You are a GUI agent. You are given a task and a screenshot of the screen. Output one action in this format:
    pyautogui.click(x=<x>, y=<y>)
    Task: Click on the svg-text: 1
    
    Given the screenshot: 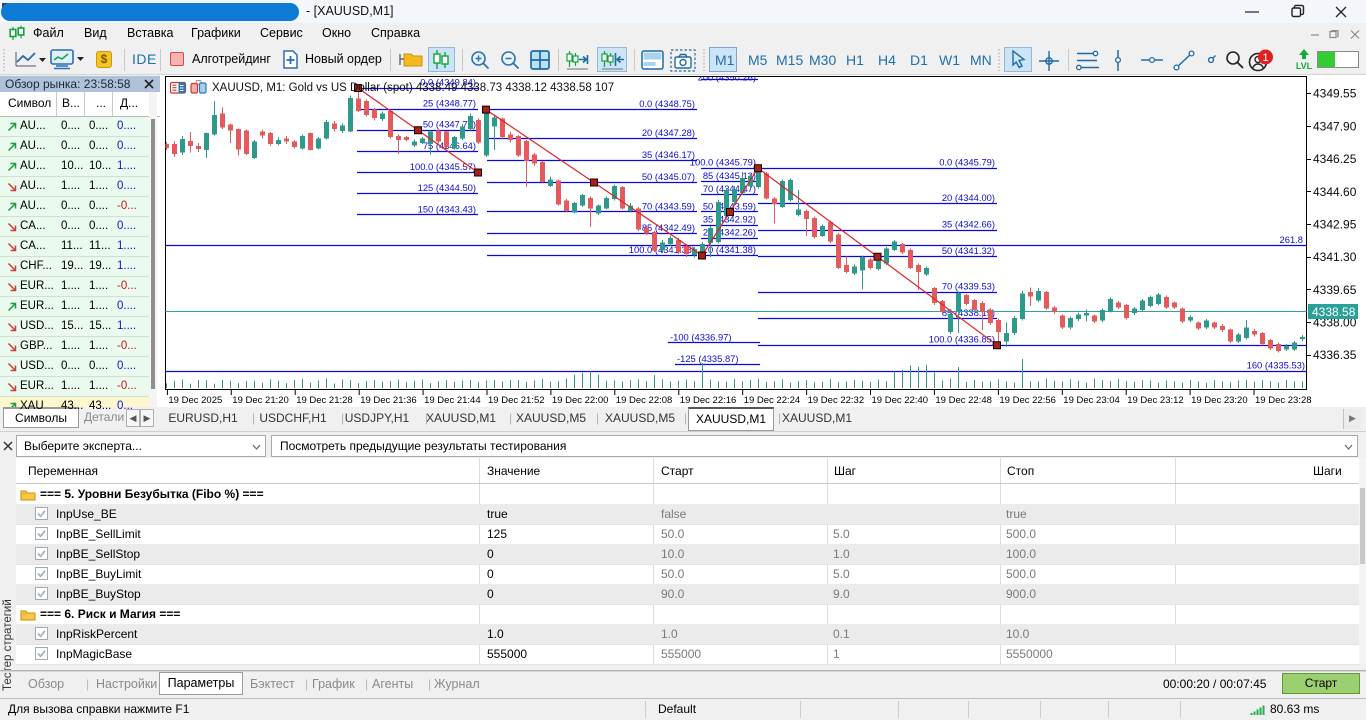 What is the action you would take?
    pyautogui.click(x=1265, y=58)
    